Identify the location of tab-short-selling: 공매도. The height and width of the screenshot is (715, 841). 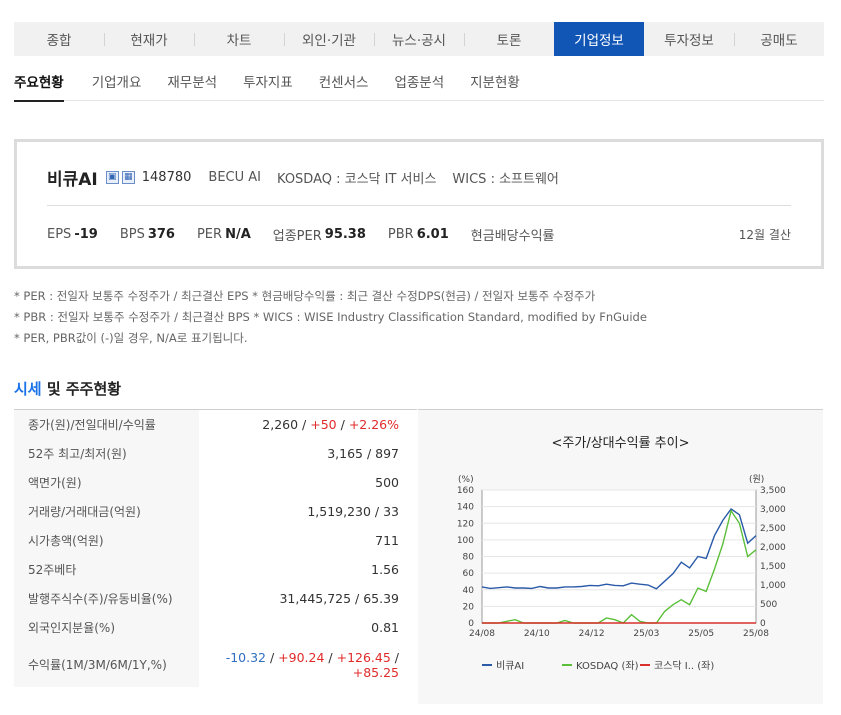
(779, 39).